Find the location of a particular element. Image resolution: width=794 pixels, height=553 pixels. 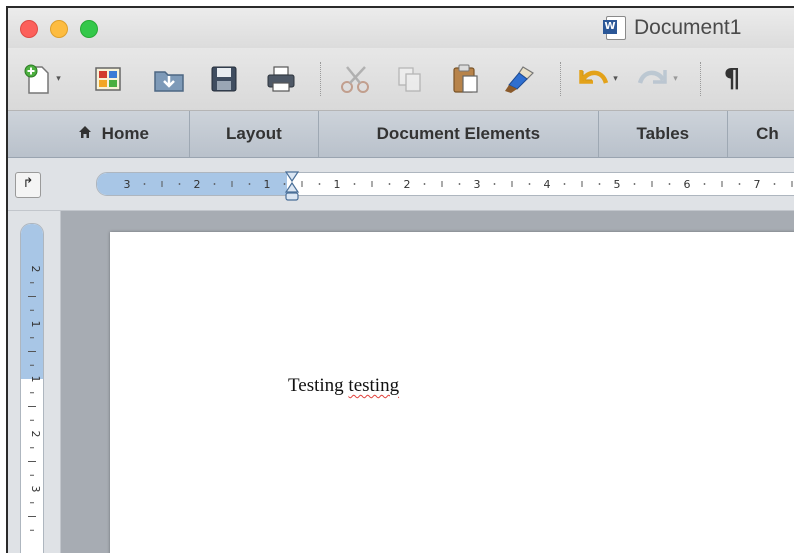

template-gallery-button is located at coordinates (108, 79).